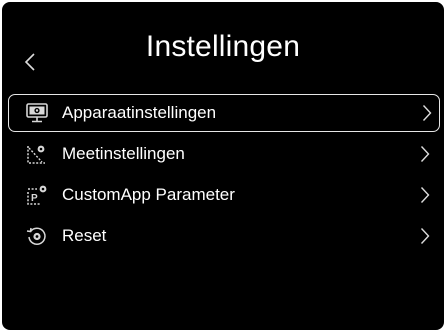 Image resolution: width=446 pixels, height=332 pixels. What do you see at coordinates (224, 113) in the screenshot?
I see `menu-item-apparaatinstellingen: Apparaatinstellingen` at bounding box center [224, 113].